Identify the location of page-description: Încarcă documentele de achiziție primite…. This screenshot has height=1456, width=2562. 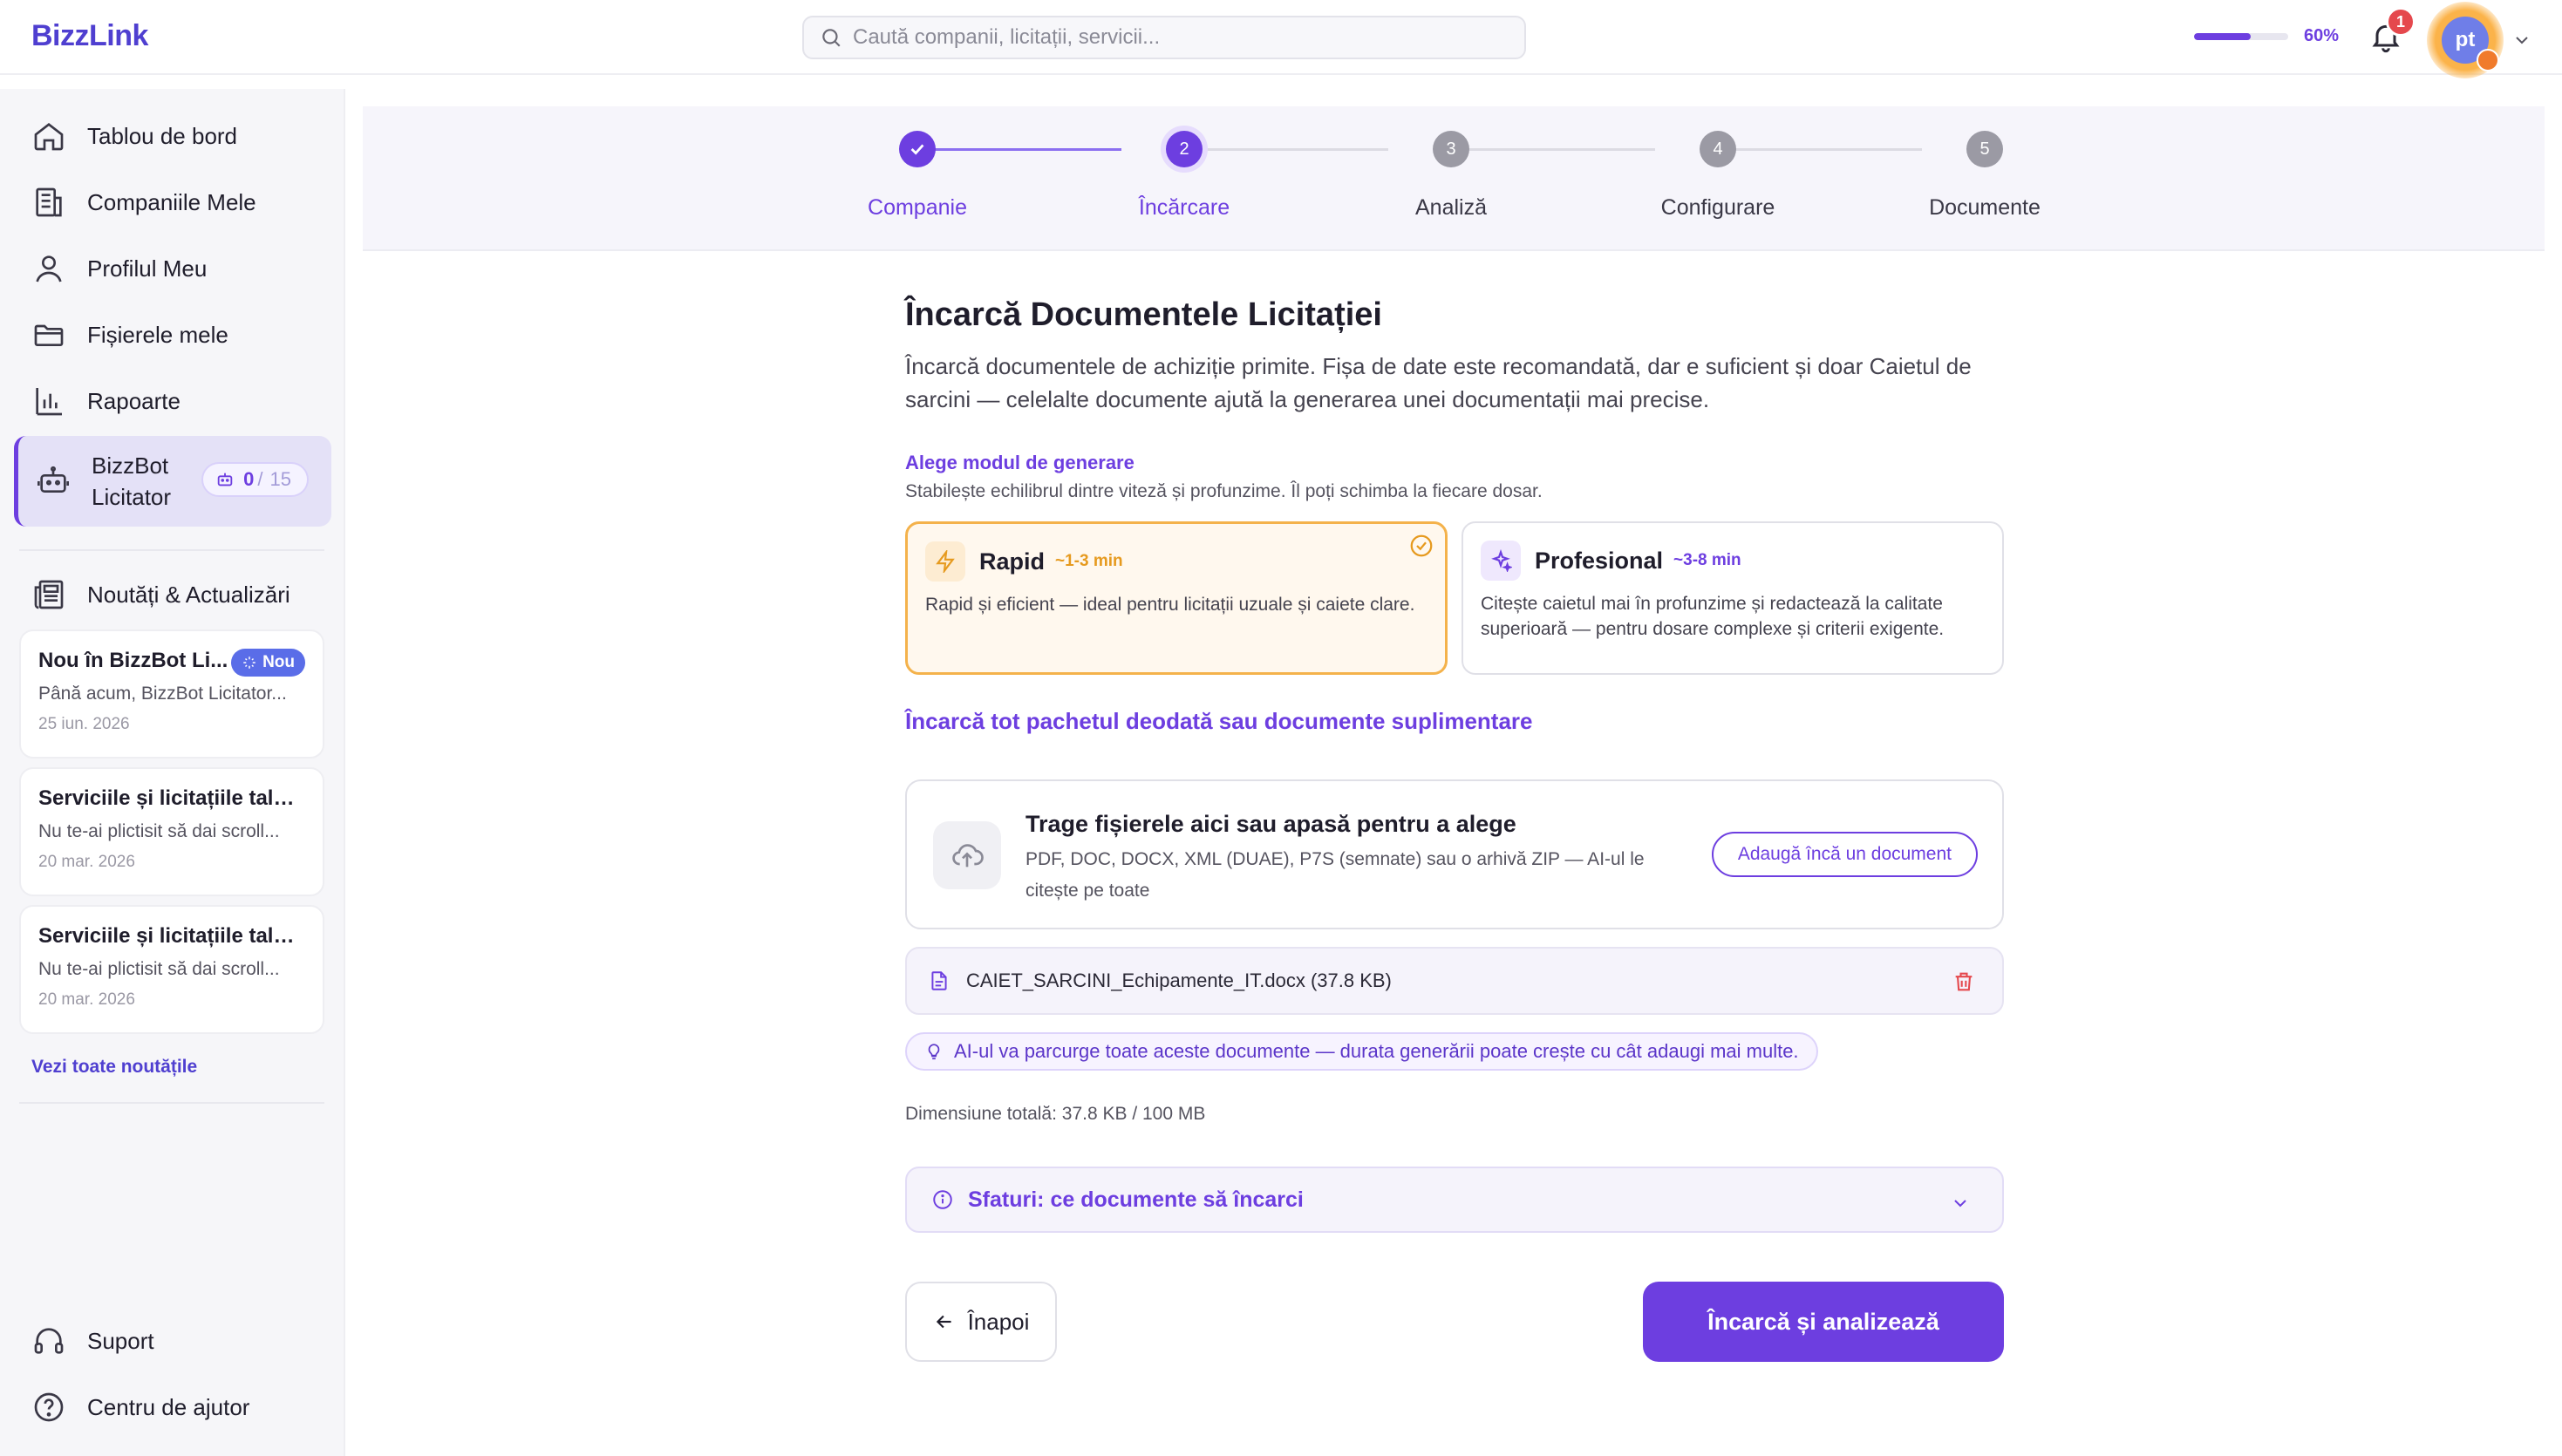
(1438, 382).